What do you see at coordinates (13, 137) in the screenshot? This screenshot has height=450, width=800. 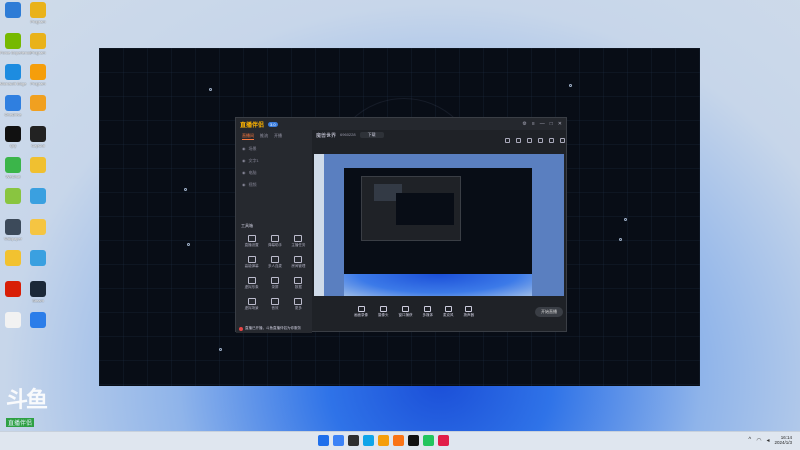 I see `desktop-shortcut: QQ` at bounding box center [13, 137].